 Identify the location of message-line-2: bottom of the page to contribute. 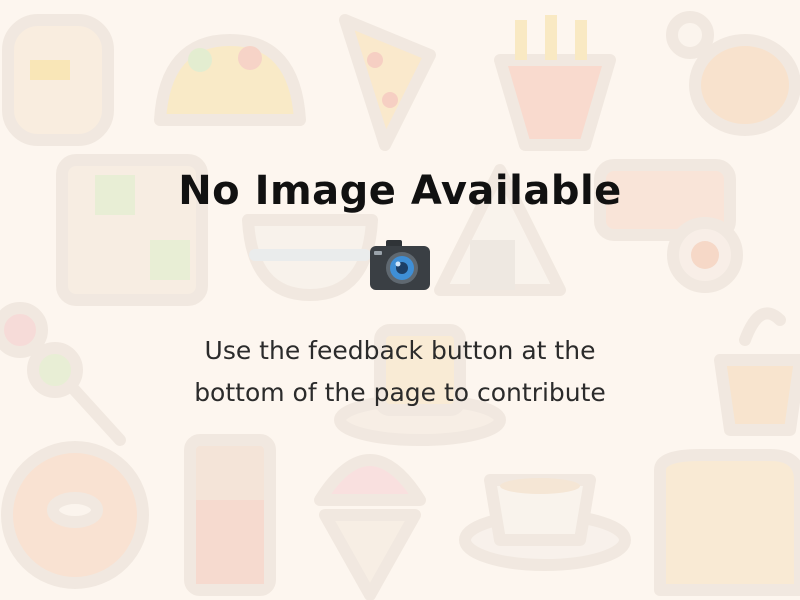
(400, 392).